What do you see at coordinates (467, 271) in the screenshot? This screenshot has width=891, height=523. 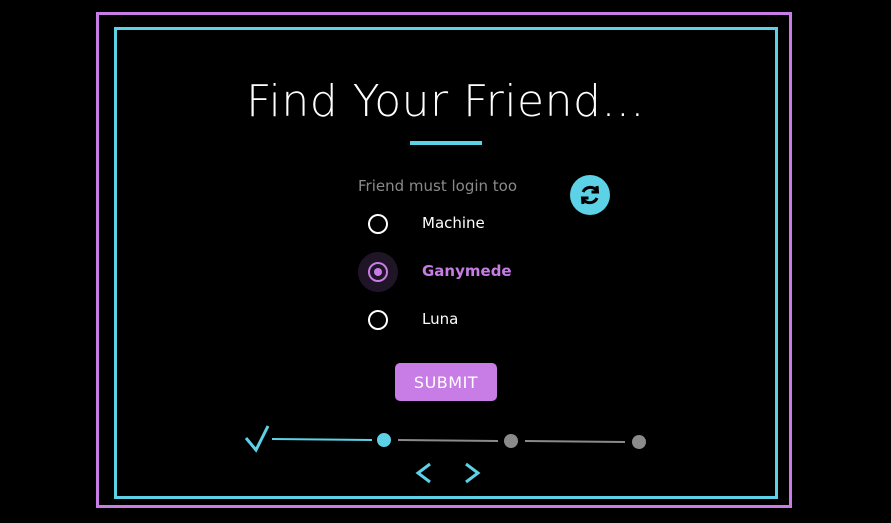 I see `radio-label: Ganymede` at bounding box center [467, 271].